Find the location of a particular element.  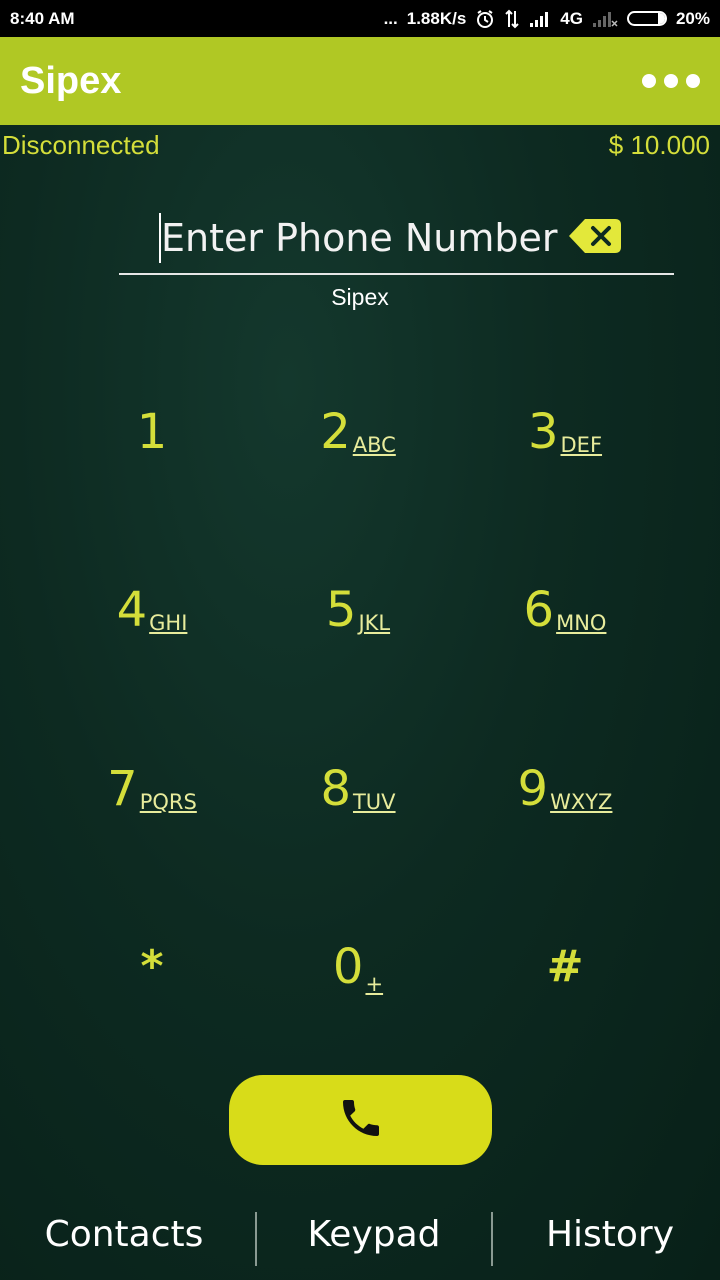

phone-number-input is located at coordinates (360, 238).